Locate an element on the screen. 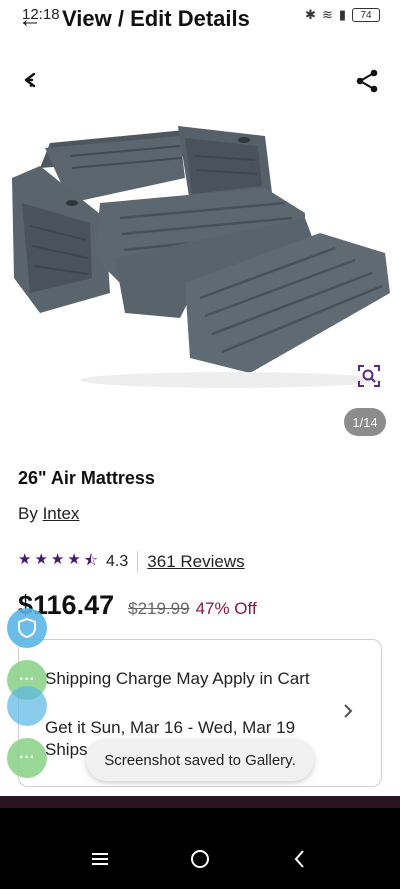  home-icon is located at coordinates (200, 859).